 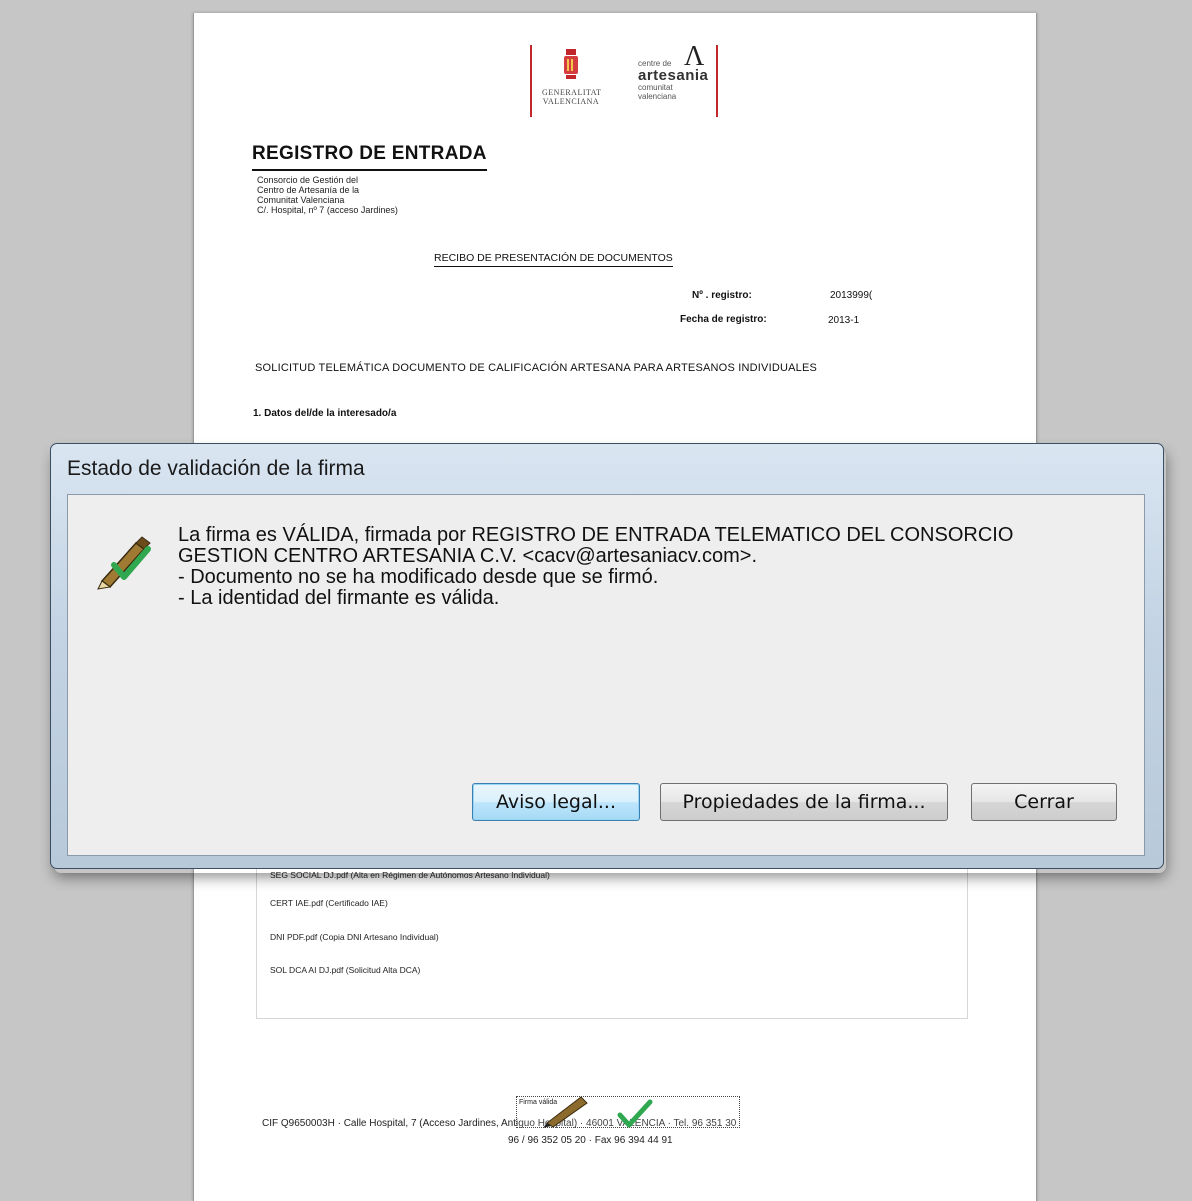 I want to click on fecha-registro-label: Fecha de registro:, so click(x=723, y=319).